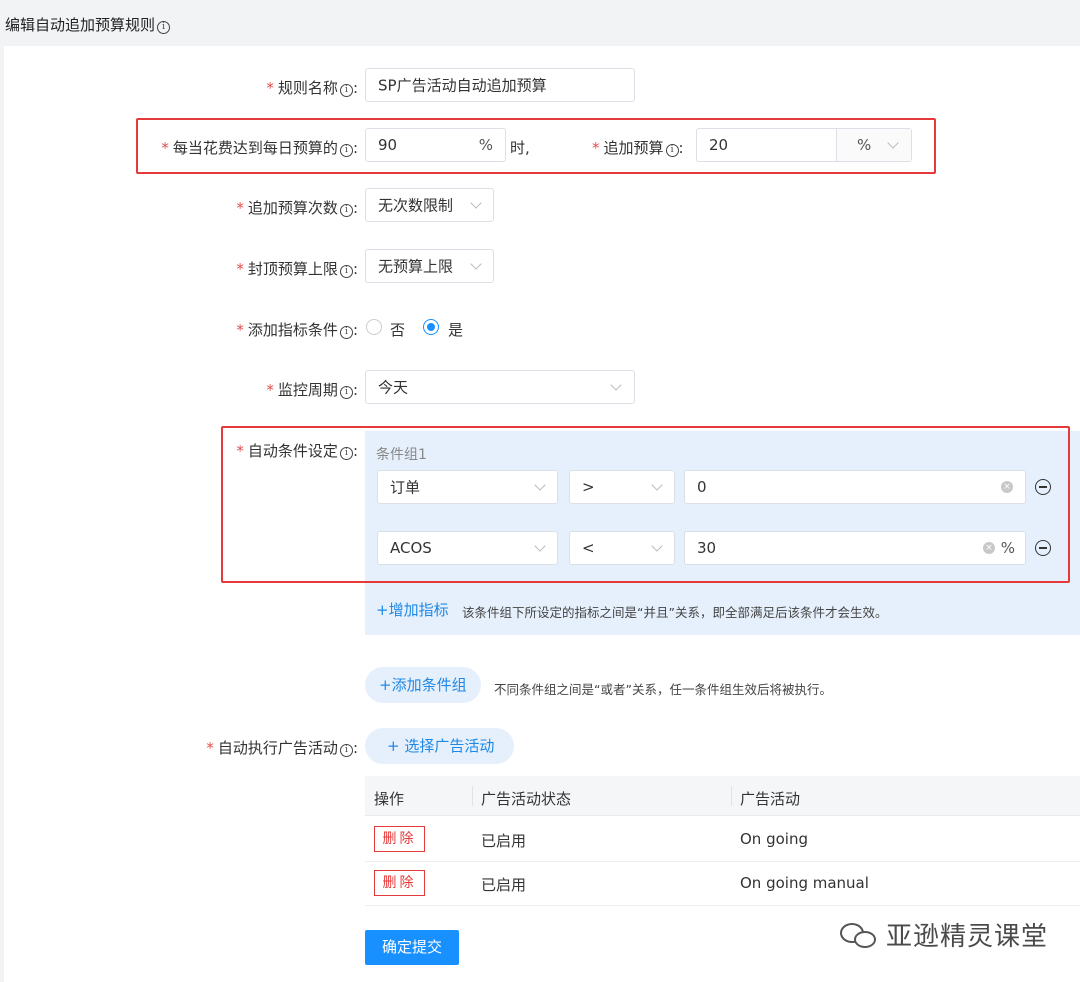  What do you see at coordinates (312, 390) in the screenshot?
I see `monitor-period-label: * 监控周期 i:` at bounding box center [312, 390].